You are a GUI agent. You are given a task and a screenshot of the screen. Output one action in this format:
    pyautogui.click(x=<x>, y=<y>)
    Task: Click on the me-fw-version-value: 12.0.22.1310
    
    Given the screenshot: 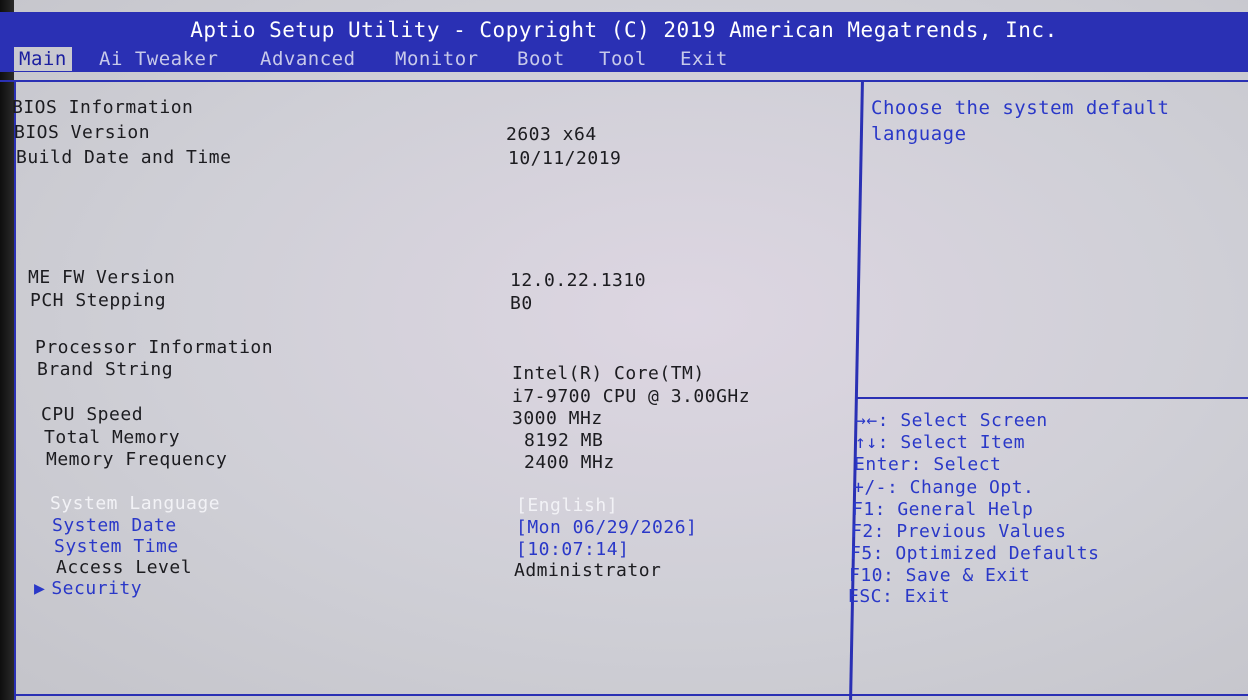 What is the action you would take?
    pyautogui.click(x=578, y=280)
    